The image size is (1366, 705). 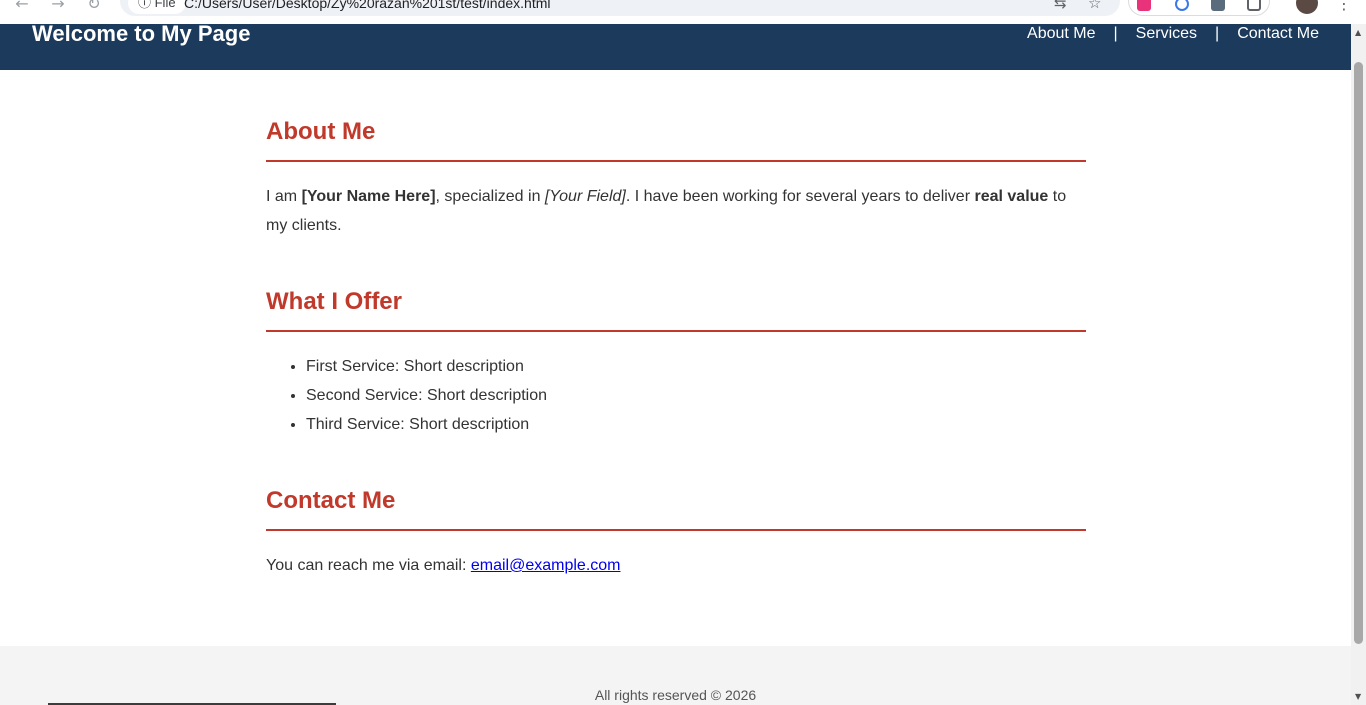 What do you see at coordinates (696, 395) in the screenshot?
I see `list-item: Second Service: Short description` at bounding box center [696, 395].